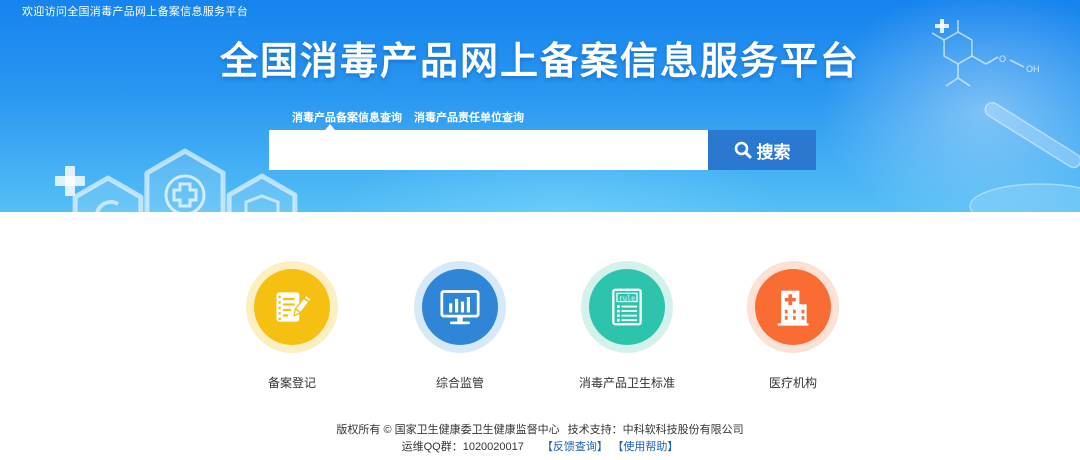 Image resolution: width=1080 pixels, height=460 pixels. I want to click on hospital-icon, so click(793, 308).